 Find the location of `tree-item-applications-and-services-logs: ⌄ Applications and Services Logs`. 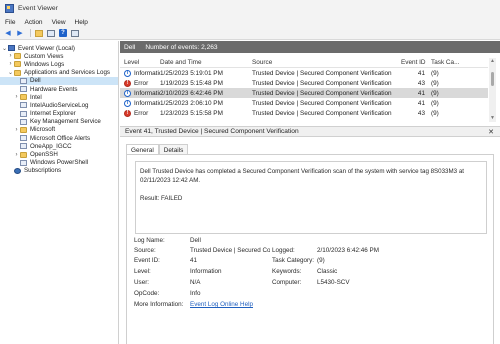

tree-item-applications-and-services-logs: ⌄ Applications and Services Logs is located at coordinates (59, 73).